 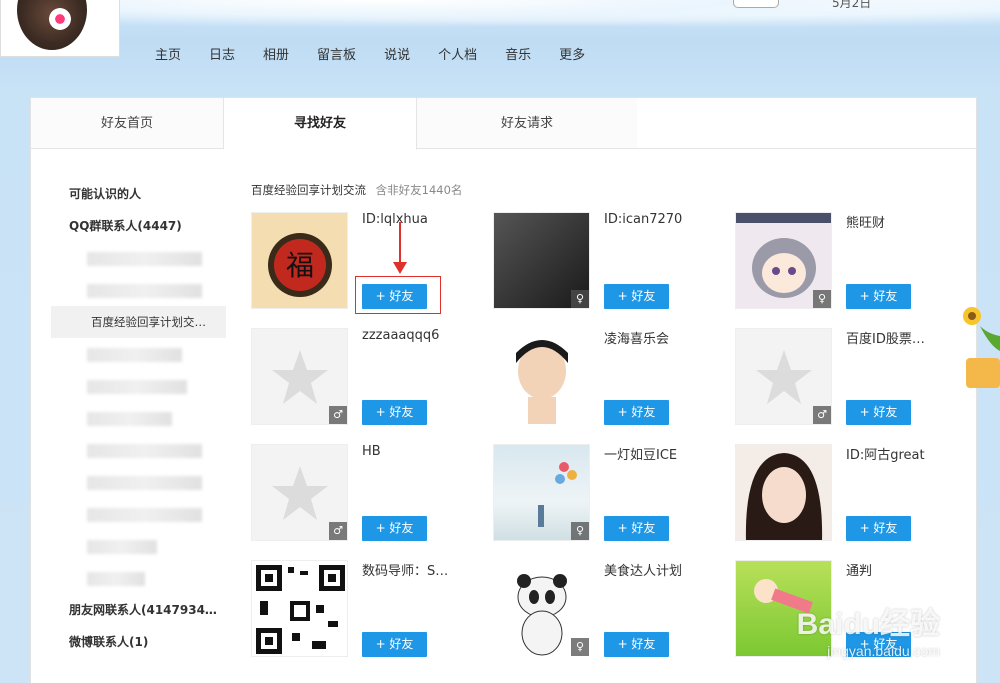 I want to click on nav-item-album: 相册, so click(x=276, y=53).